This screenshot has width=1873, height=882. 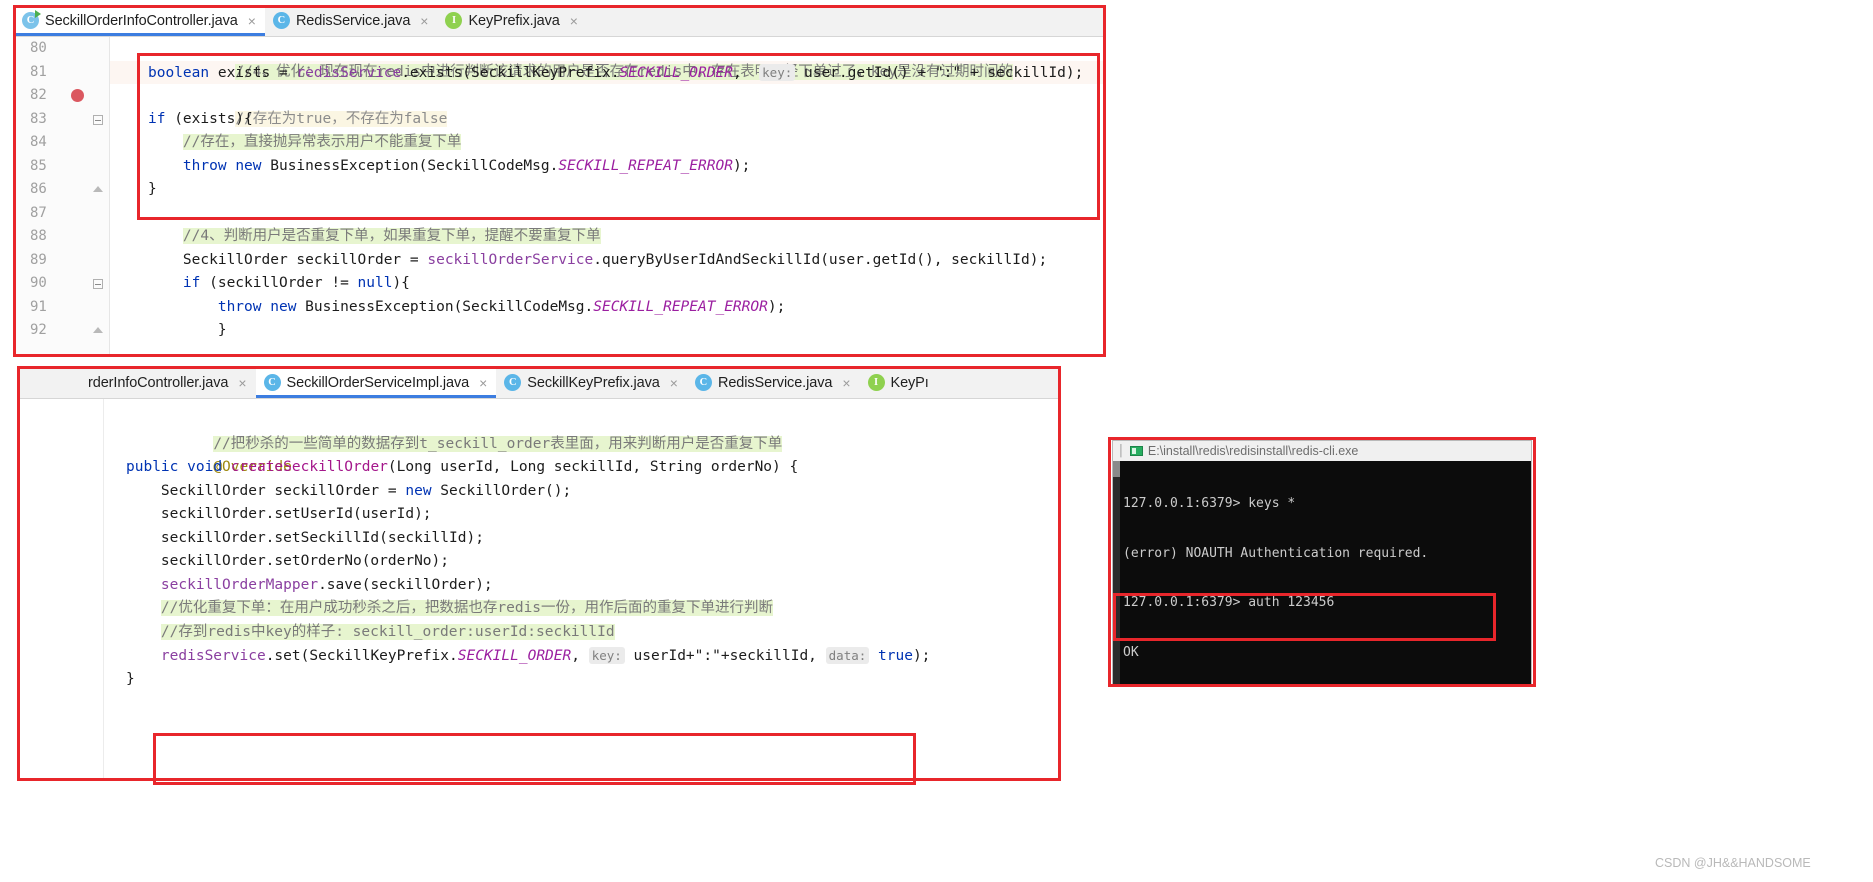 I want to click on system-menu-icon: │, so click(x=1121, y=451).